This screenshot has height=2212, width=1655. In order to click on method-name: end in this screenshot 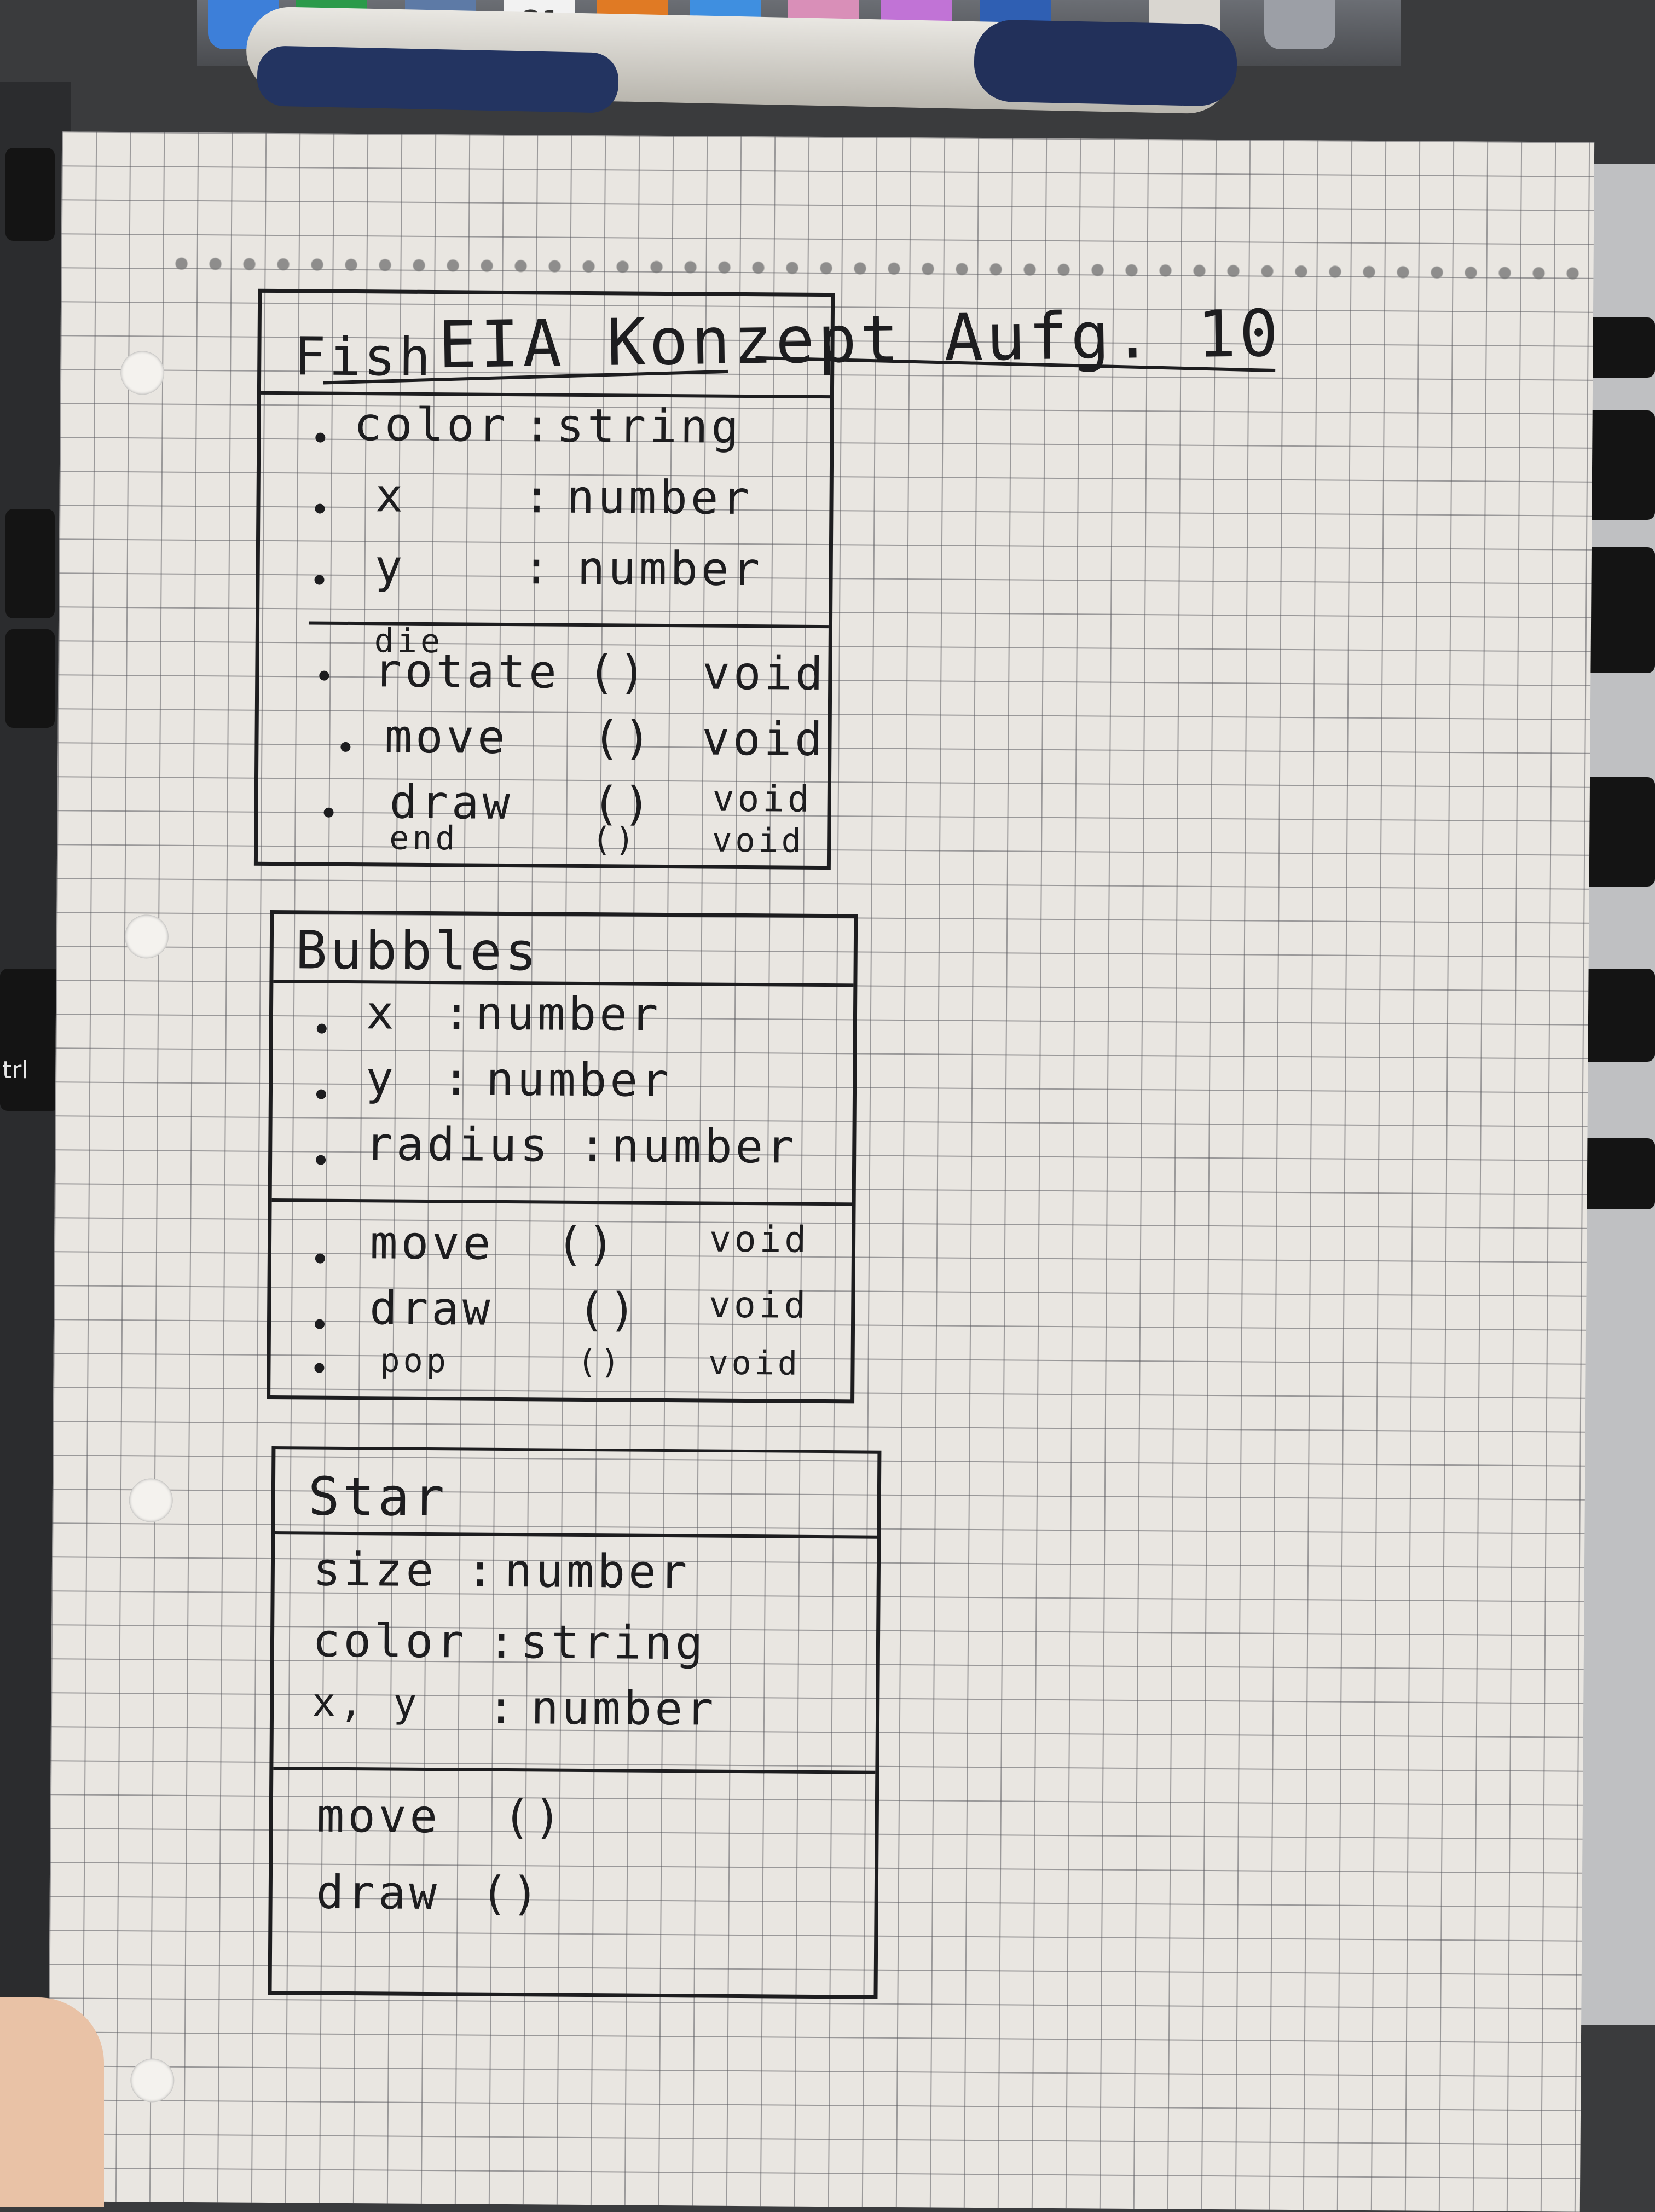, I will do `click(424, 838)`.